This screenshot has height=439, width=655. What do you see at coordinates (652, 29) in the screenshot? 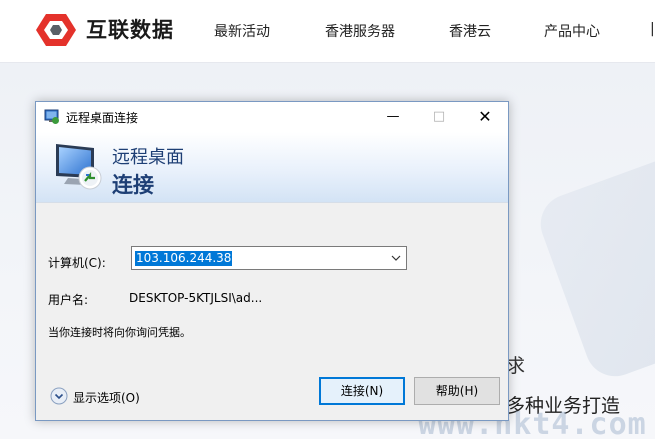
I see `nav-more-clipped: |` at bounding box center [652, 29].